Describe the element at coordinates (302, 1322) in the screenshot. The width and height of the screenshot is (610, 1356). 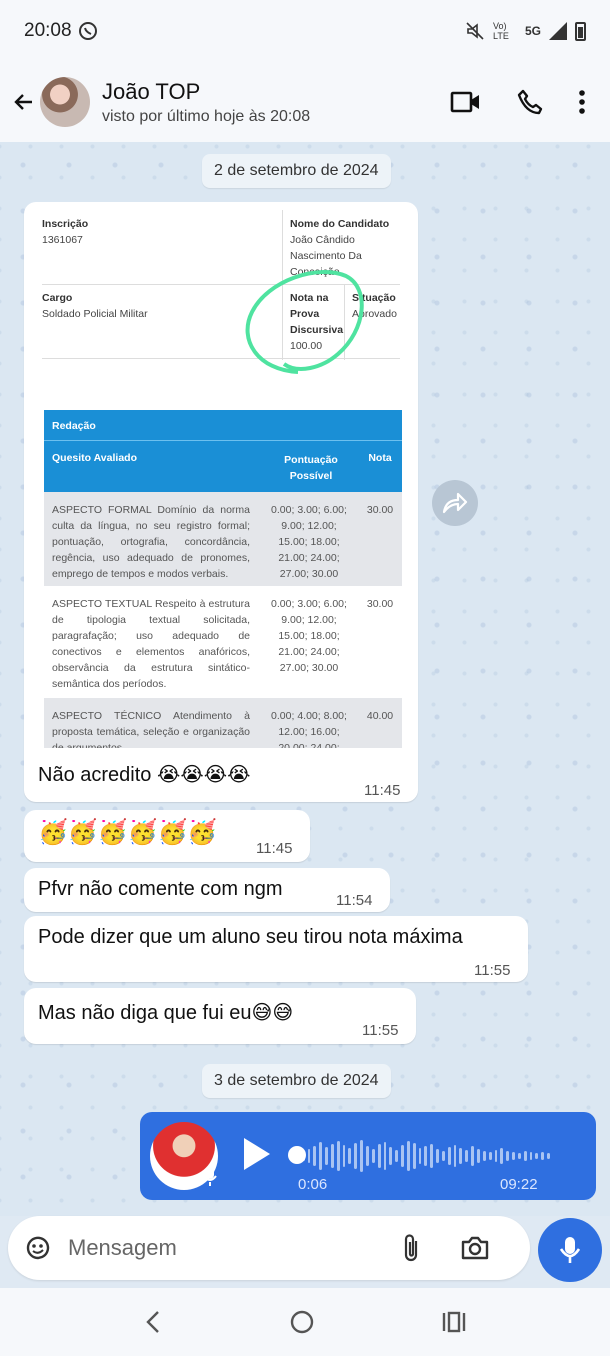
I see `nav-home-icon` at that location.